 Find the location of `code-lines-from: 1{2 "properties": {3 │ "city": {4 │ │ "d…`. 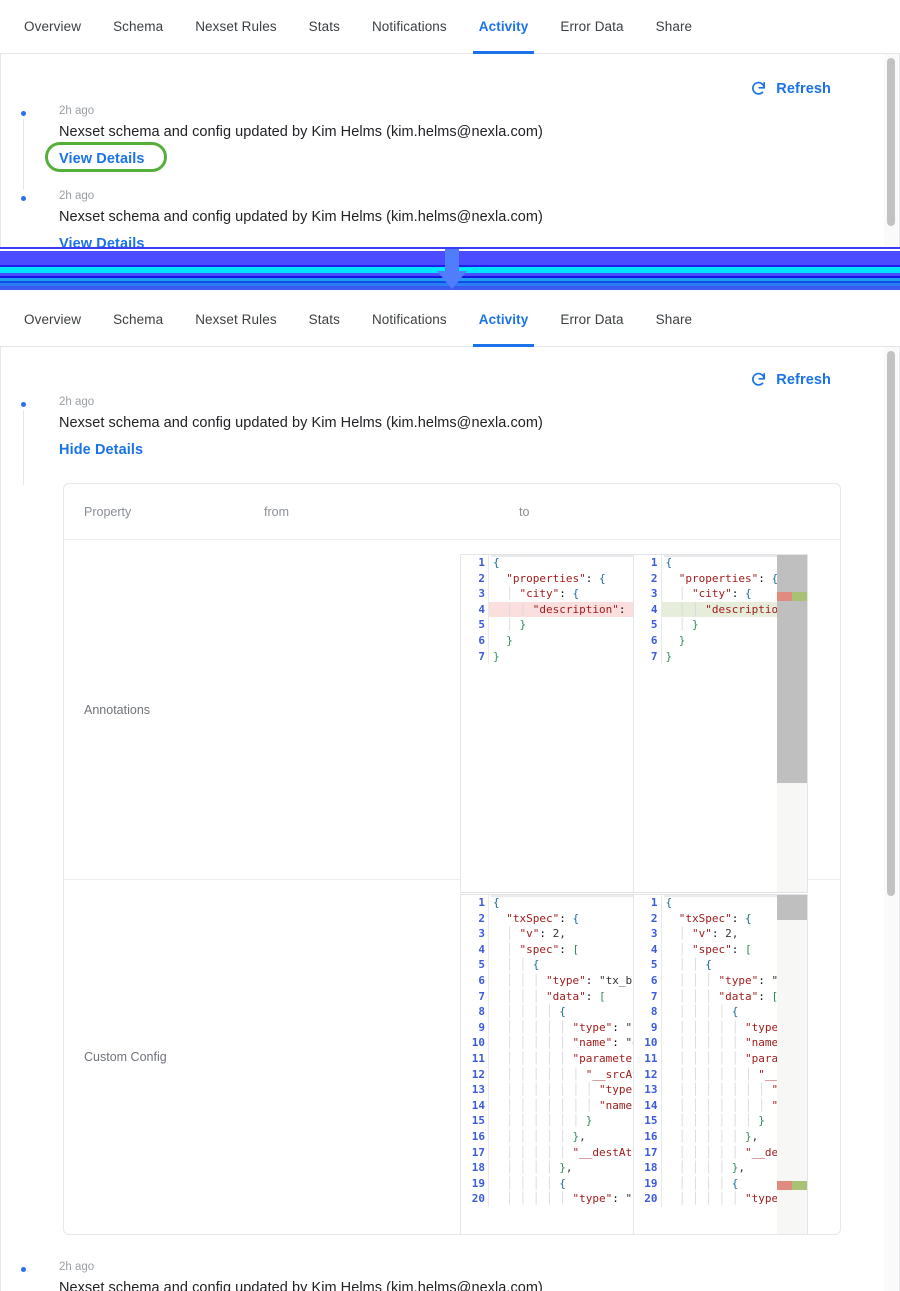

code-lines-from: 1{2 "properties": {3 │ "city": {4 │ │ "d… is located at coordinates (547, 610).